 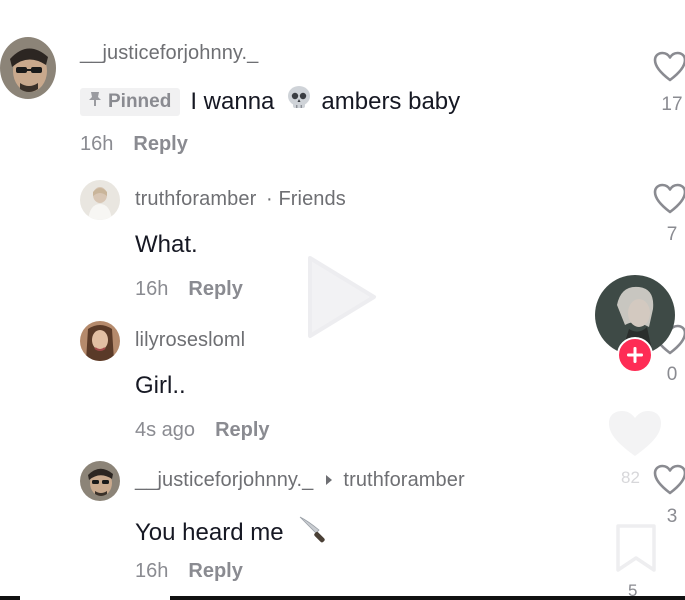 I want to click on comment-text: Girl.., so click(x=160, y=385).